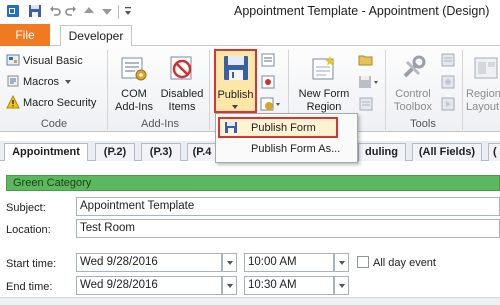 This screenshot has height=305, width=500. I want to click on open-folder-icon, so click(366, 60).